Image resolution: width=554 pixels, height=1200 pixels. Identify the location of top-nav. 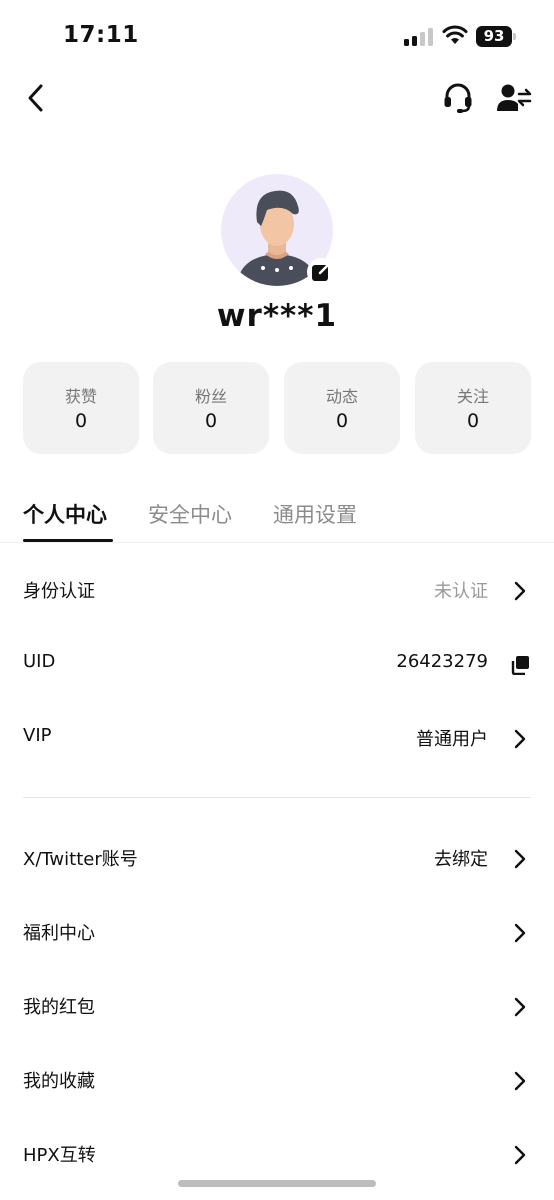
(277, 100).